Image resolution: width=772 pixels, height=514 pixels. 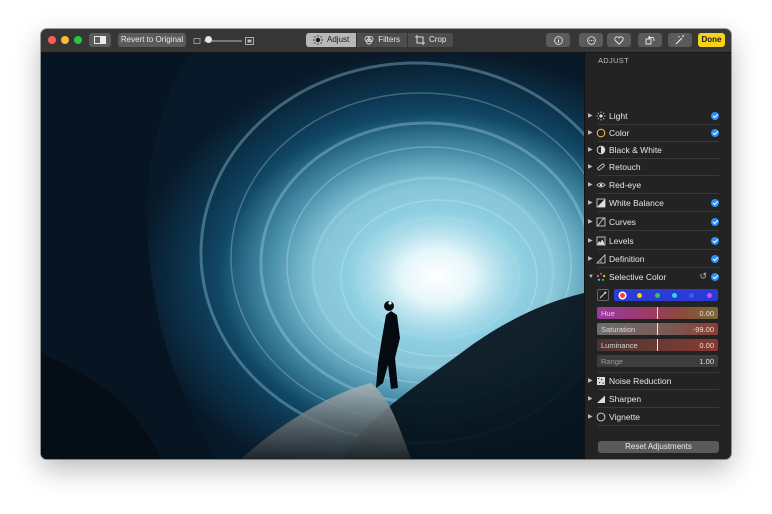 I want to click on adjust-item-label: Definition, so click(x=627, y=258).